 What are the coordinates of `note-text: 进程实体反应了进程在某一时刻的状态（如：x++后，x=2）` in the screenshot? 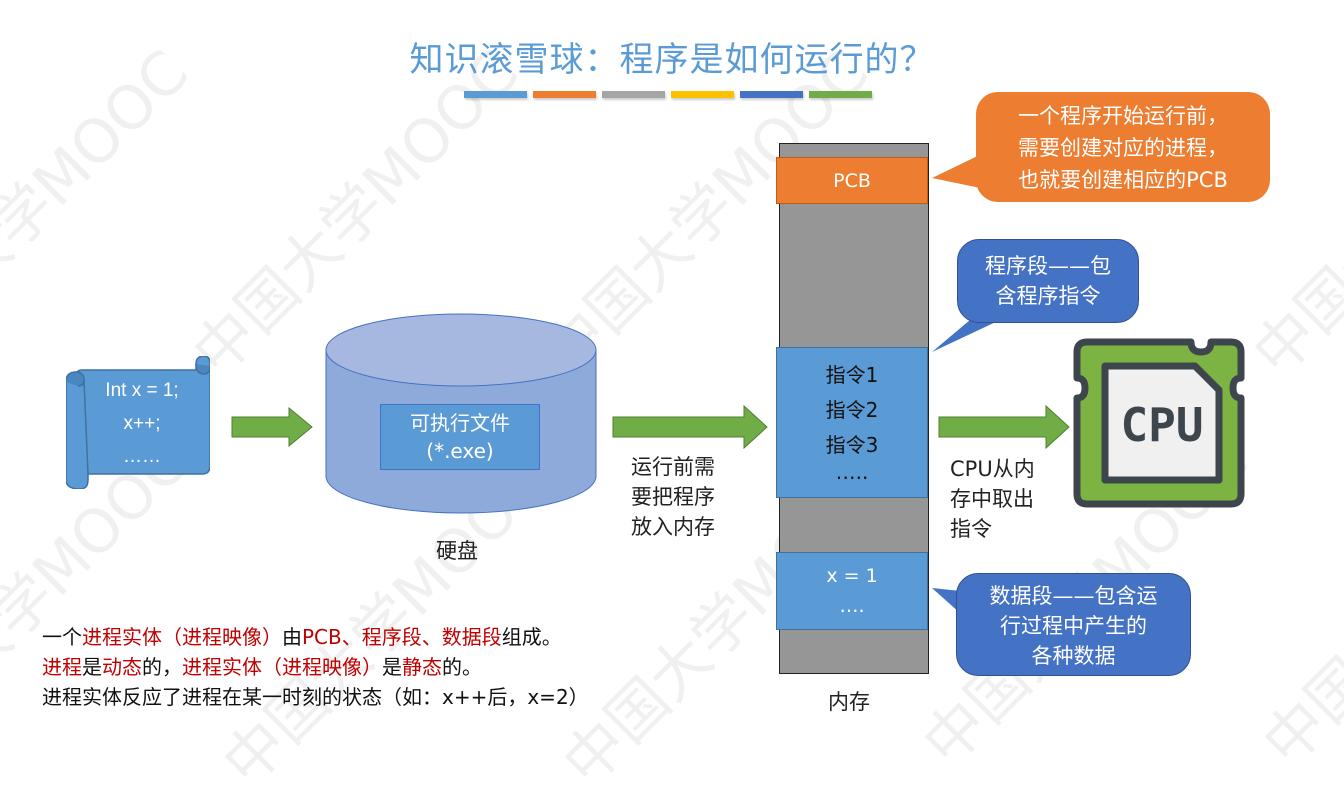 It's located at (315, 697).